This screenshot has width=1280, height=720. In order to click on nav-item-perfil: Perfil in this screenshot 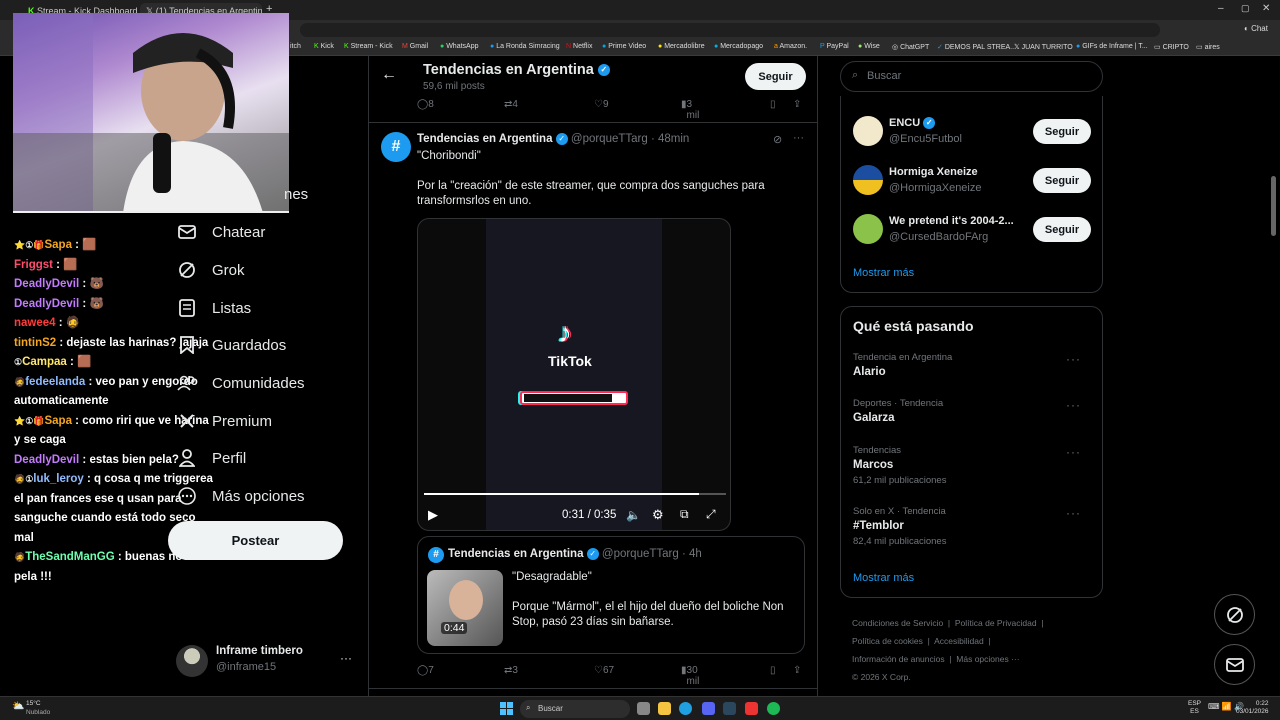, I will do `click(211, 458)`.